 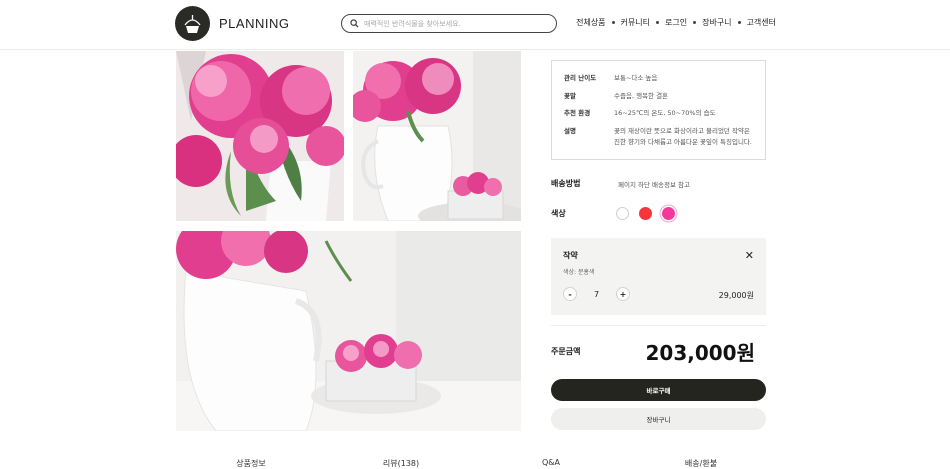 What do you see at coordinates (475, 460) in the screenshot?
I see `product-tabs: 상품정보 리뷰(138) Q&A 배송/환불` at bounding box center [475, 460].